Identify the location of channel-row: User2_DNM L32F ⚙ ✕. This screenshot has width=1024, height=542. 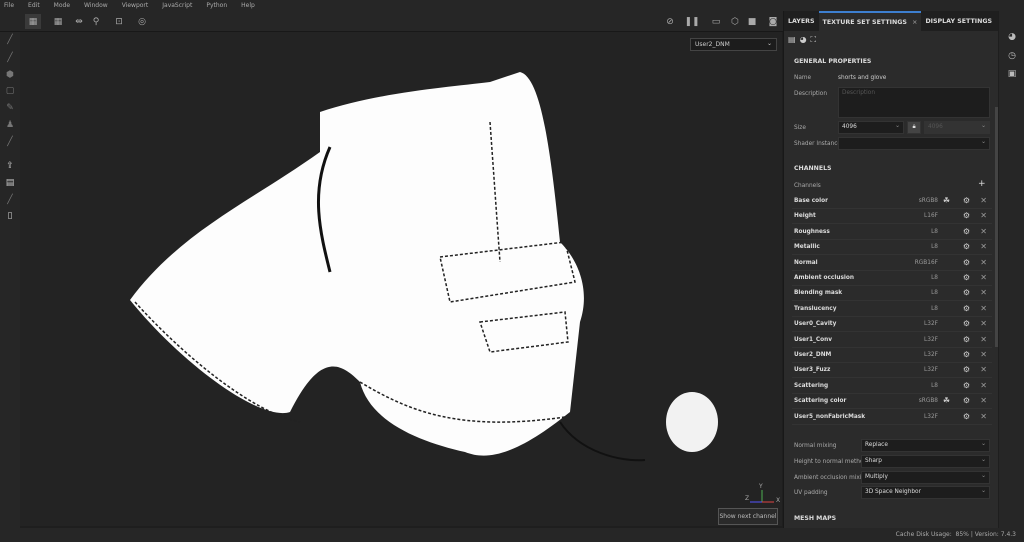
(892, 355).